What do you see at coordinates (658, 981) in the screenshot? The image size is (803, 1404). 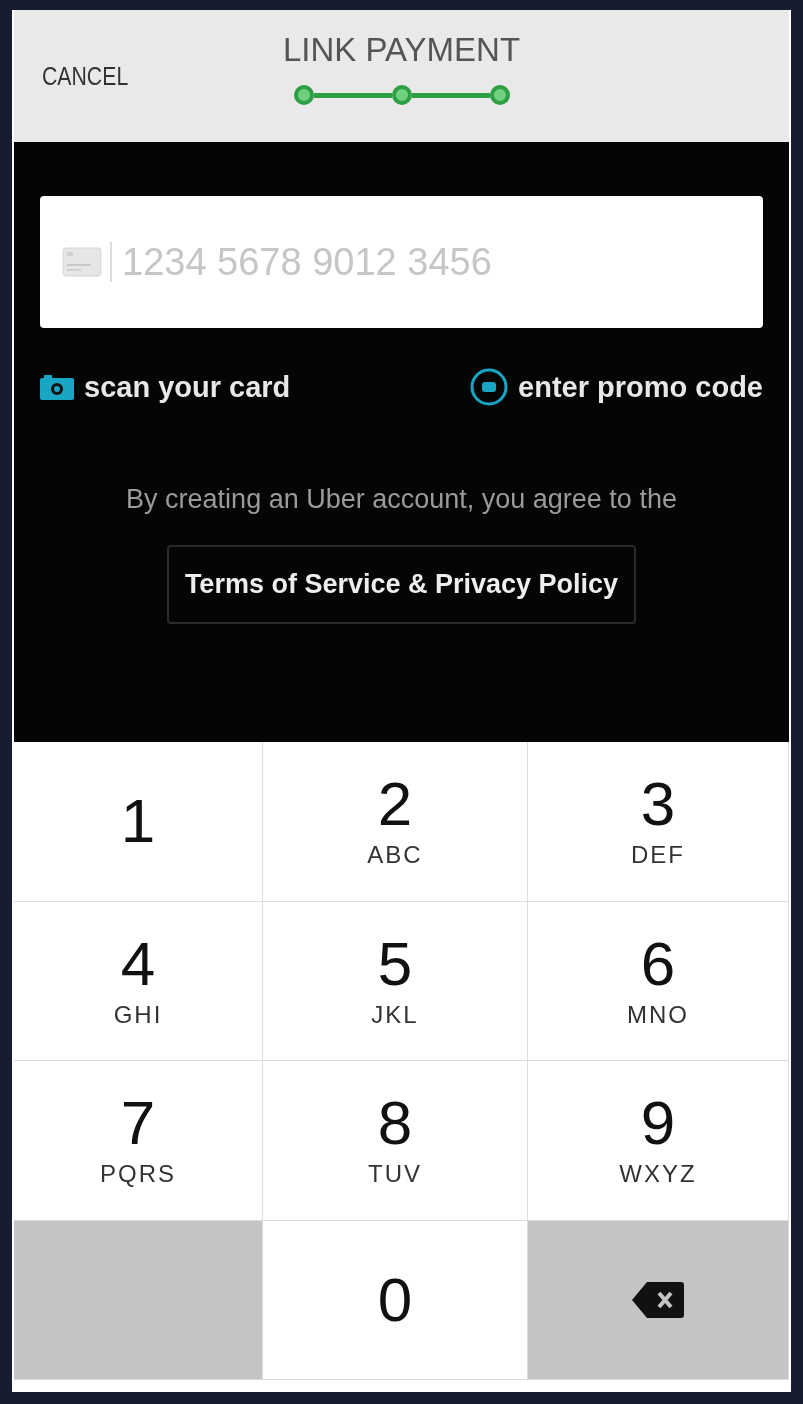 I see `keypad-key: 6 MNO` at bounding box center [658, 981].